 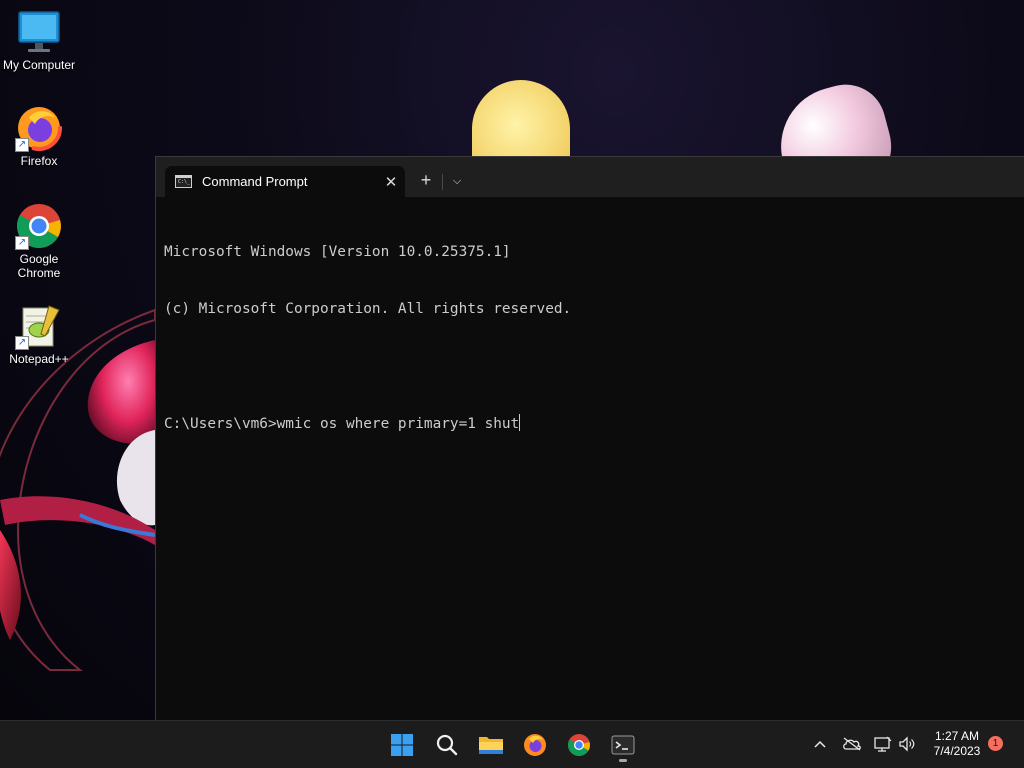 I want to click on active-app-indicator, so click(x=623, y=760).